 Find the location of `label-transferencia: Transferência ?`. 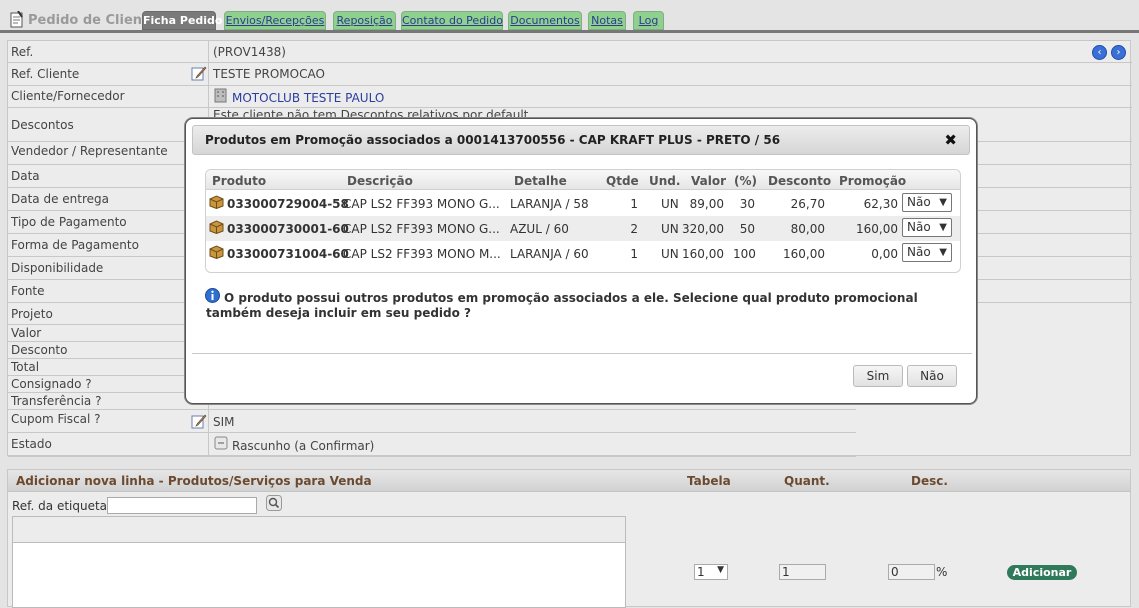

label-transferencia: Transferência ? is located at coordinates (56, 401).